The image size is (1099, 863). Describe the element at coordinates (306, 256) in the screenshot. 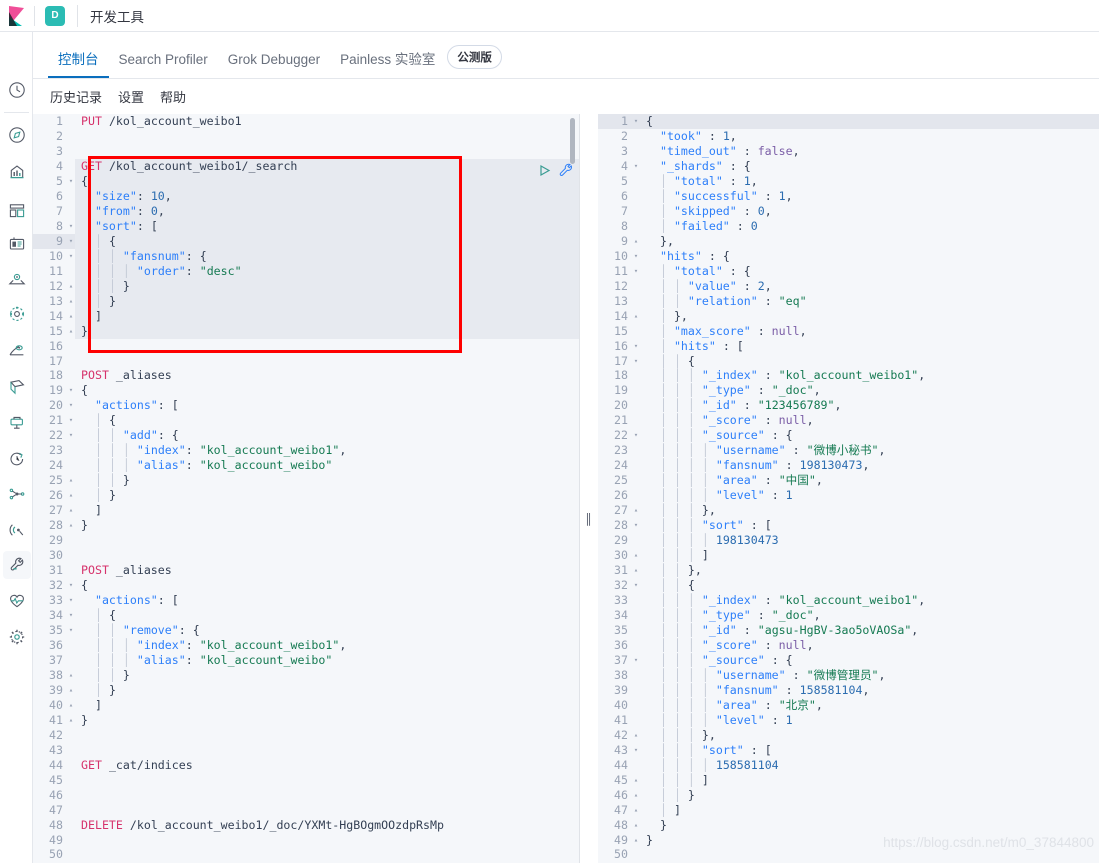

I see `editor-line: 10 ▾ │ │ "fansnum": {` at that location.